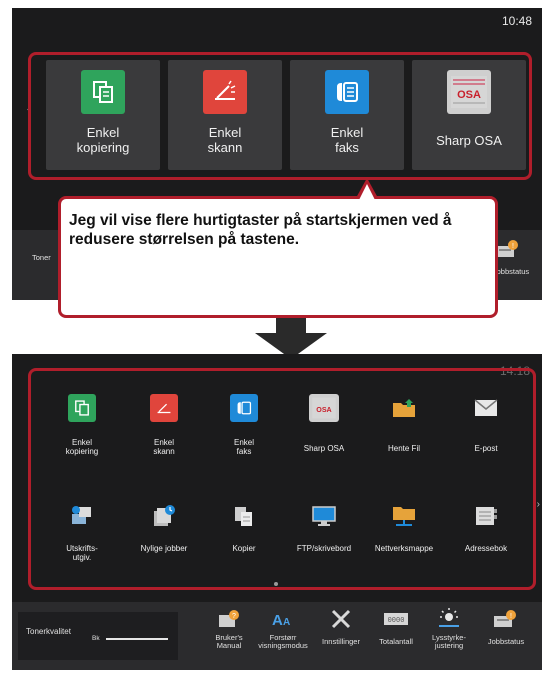  What do you see at coordinates (538, 504) in the screenshot?
I see `scroll-right-icon: ›` at bounding box center [538, 504].